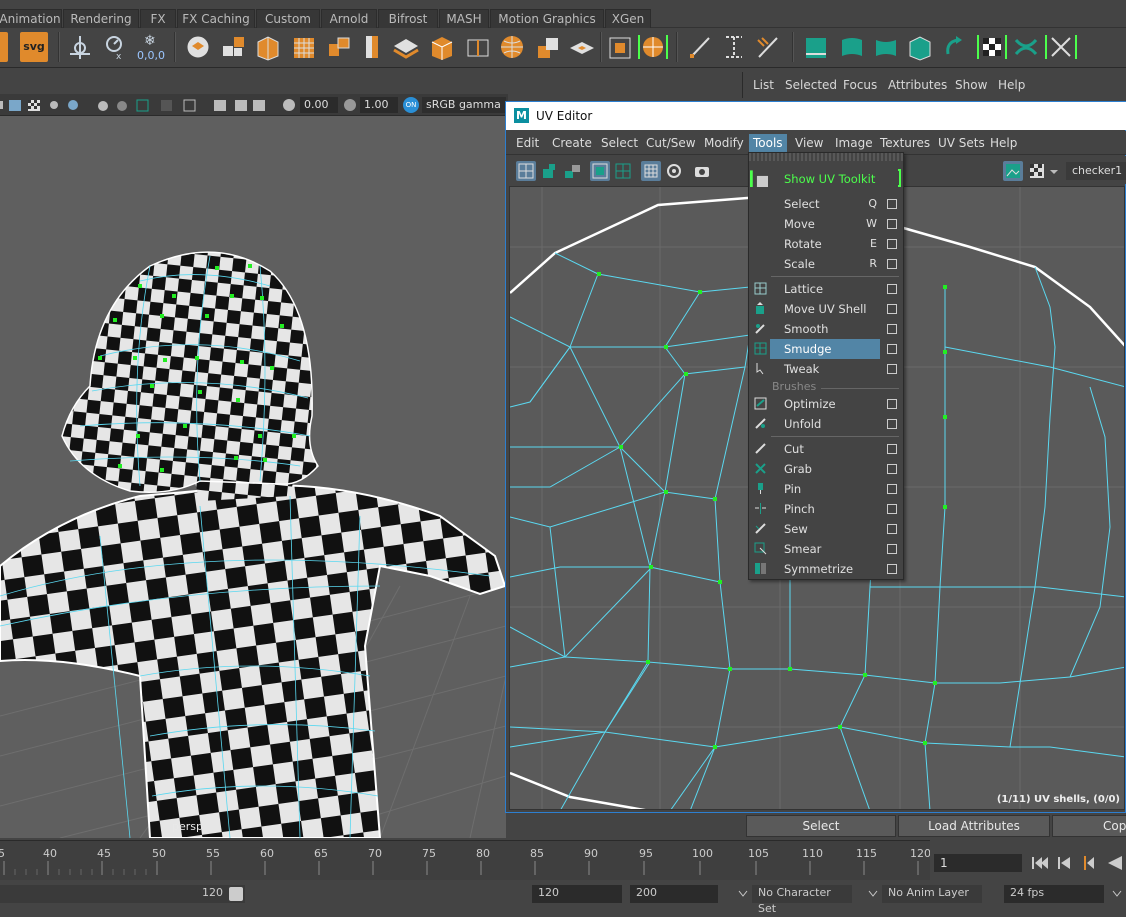 The image size is (1126, 917). I want to click on cb-menu-help: Help, so click(1011, 85).